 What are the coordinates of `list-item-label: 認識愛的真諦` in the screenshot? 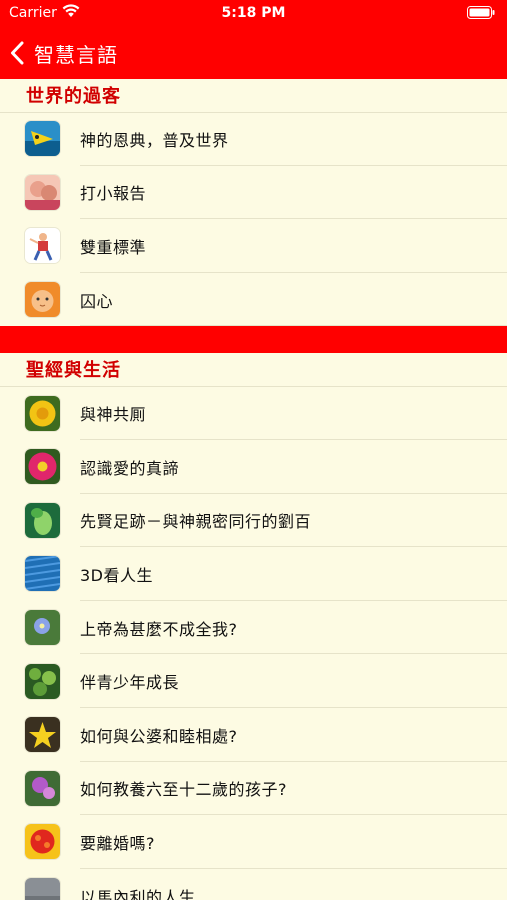 It's located at (130, 468).